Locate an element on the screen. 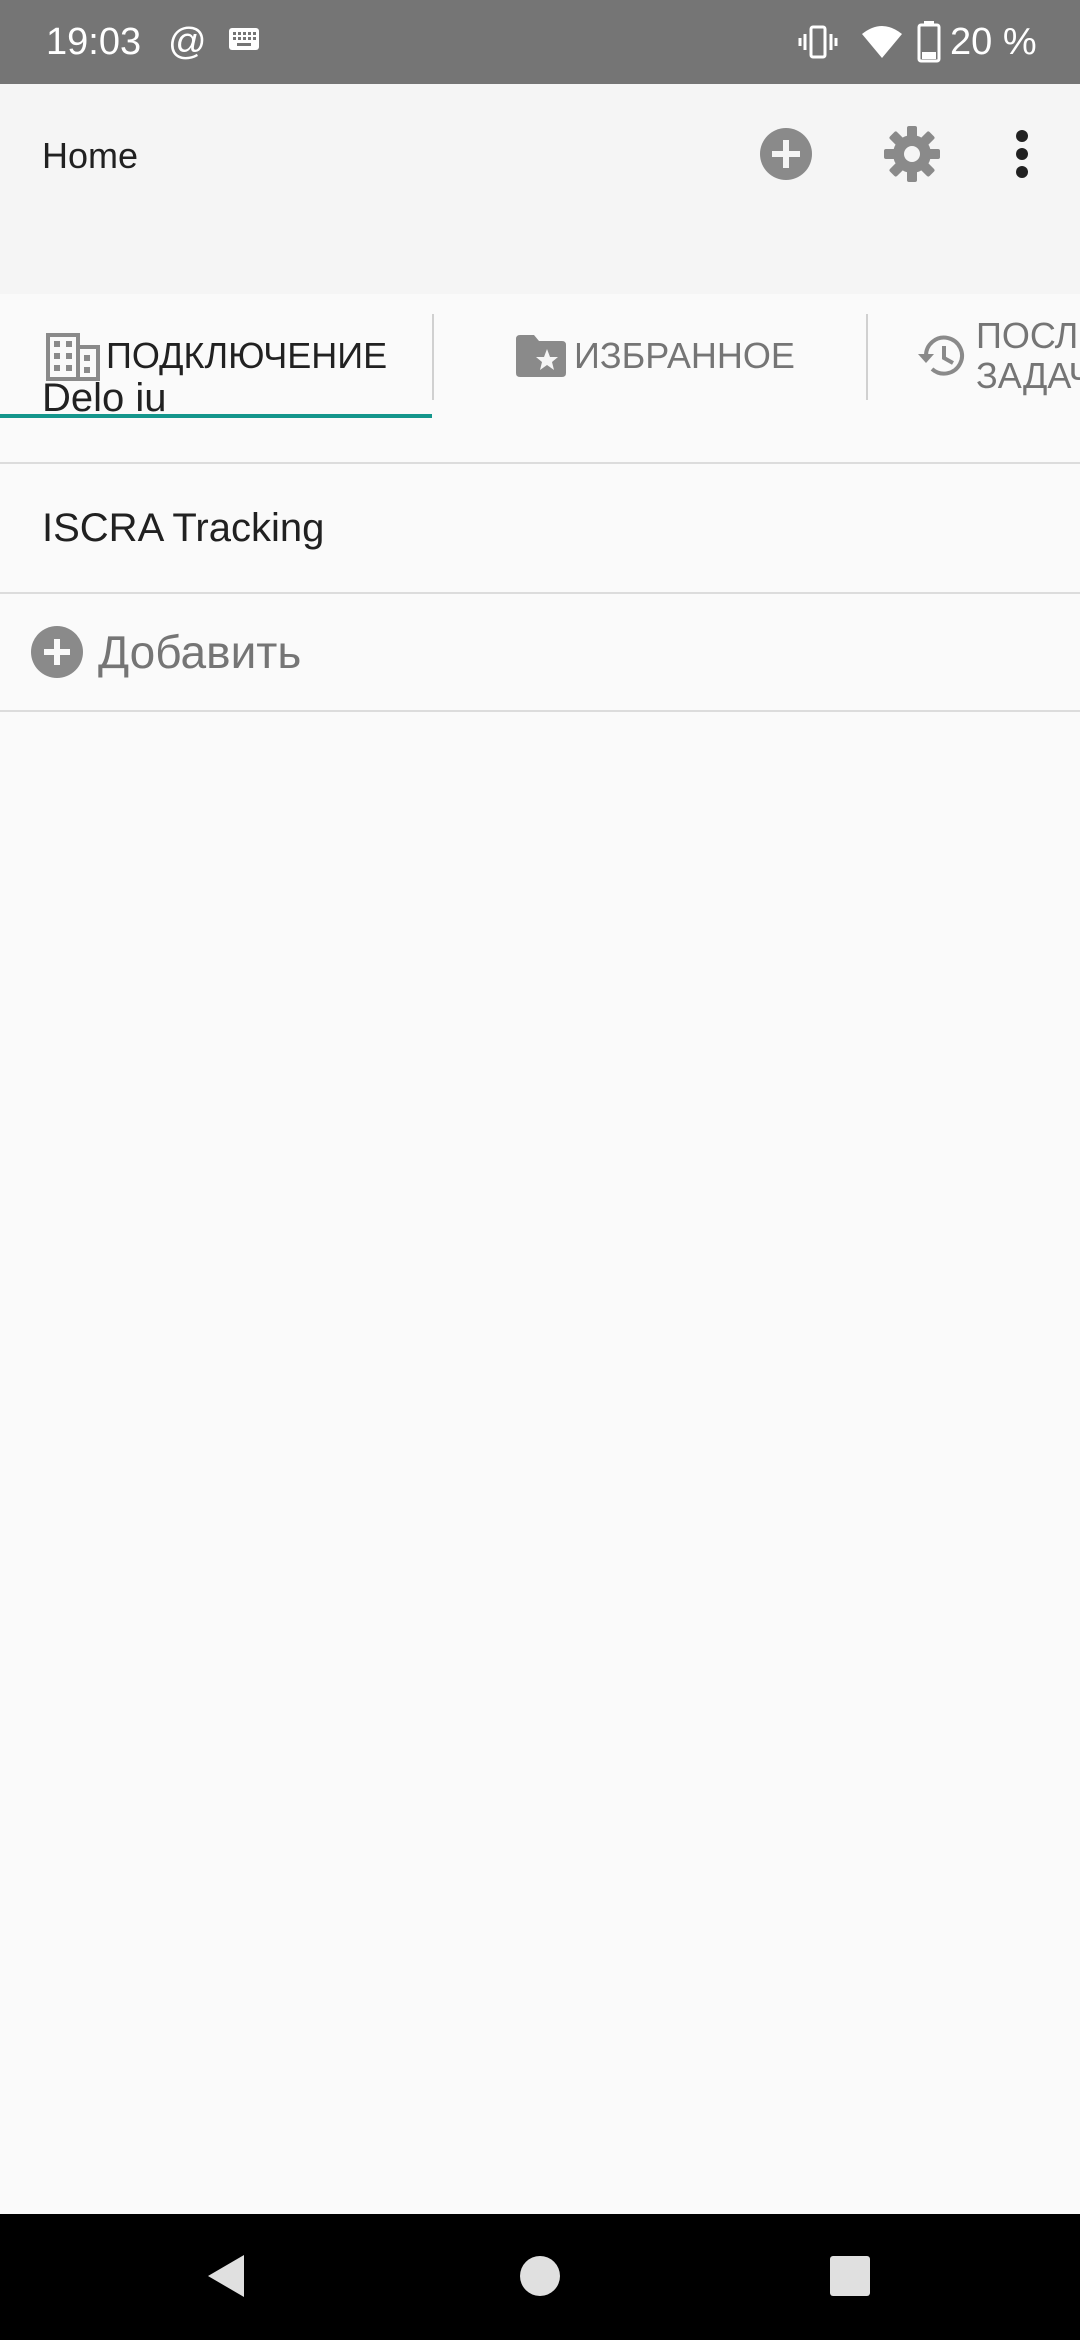 This screenshot has width=1080, height=2340. back-icon is located at coordinates (226, 2278).